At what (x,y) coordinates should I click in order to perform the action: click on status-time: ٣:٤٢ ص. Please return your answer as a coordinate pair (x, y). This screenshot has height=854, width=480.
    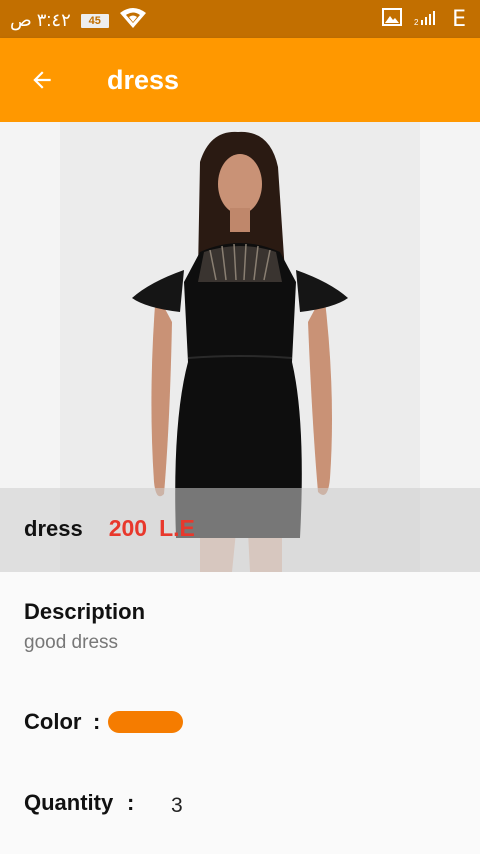
    Looking at the image, I should click on (40, 20).